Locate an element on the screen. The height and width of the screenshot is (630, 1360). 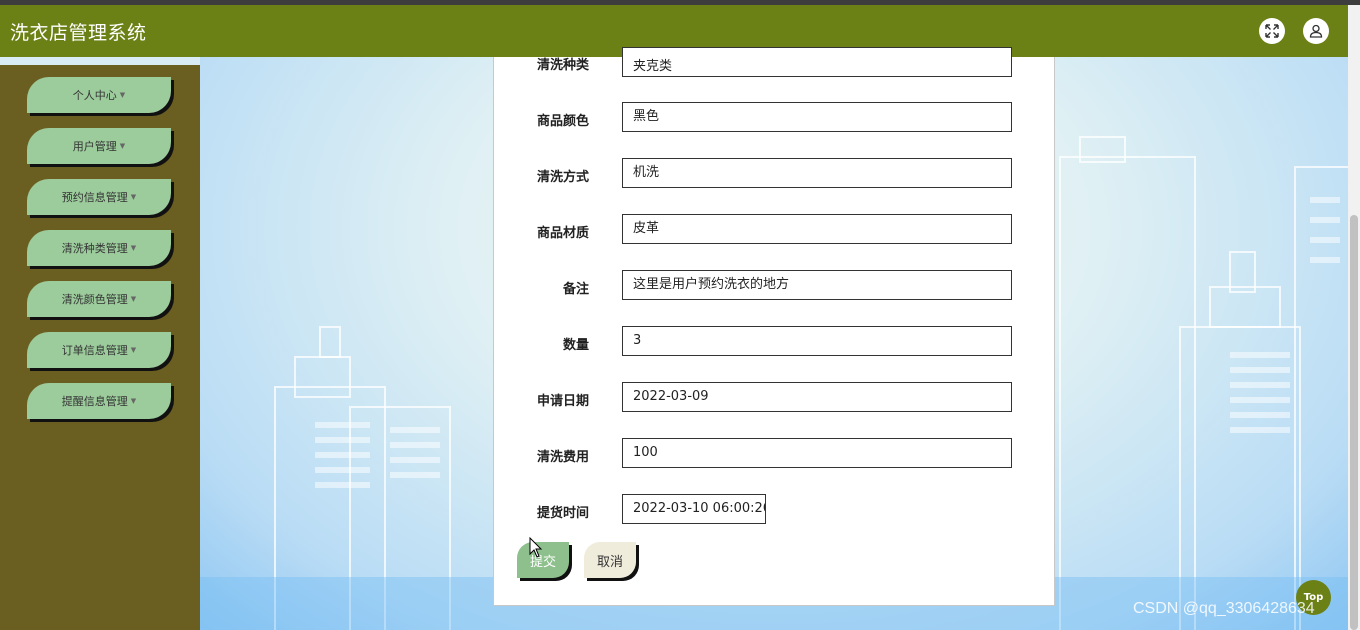
sidebar-item-label: 个人中心 is located at coordinates (94, 95).